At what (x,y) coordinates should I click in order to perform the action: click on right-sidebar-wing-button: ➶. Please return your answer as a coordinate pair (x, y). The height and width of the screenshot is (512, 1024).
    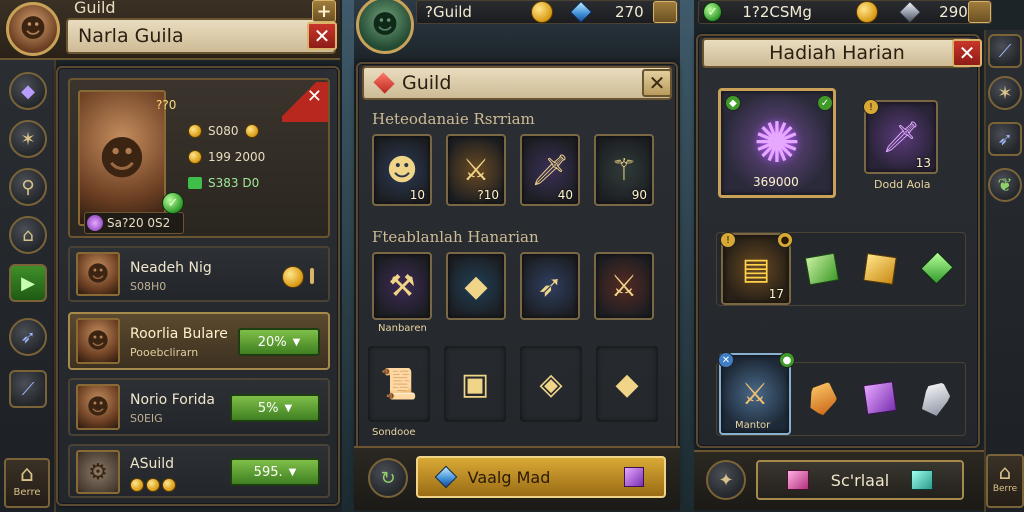
    Looking at the image, I should click on (1005, 139).